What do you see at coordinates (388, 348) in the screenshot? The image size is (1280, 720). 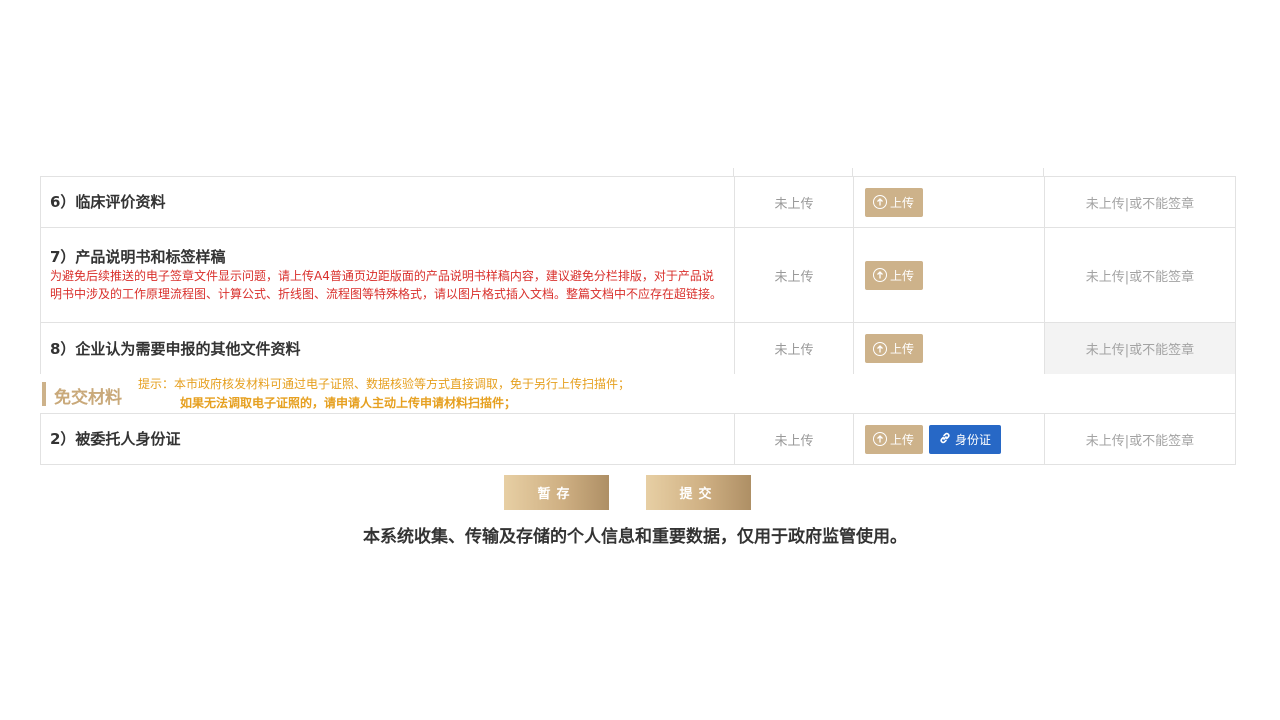 I see `material-name-cell: 8）企业认为需要申报的其他文件资料` at bounding box center [388, 348].